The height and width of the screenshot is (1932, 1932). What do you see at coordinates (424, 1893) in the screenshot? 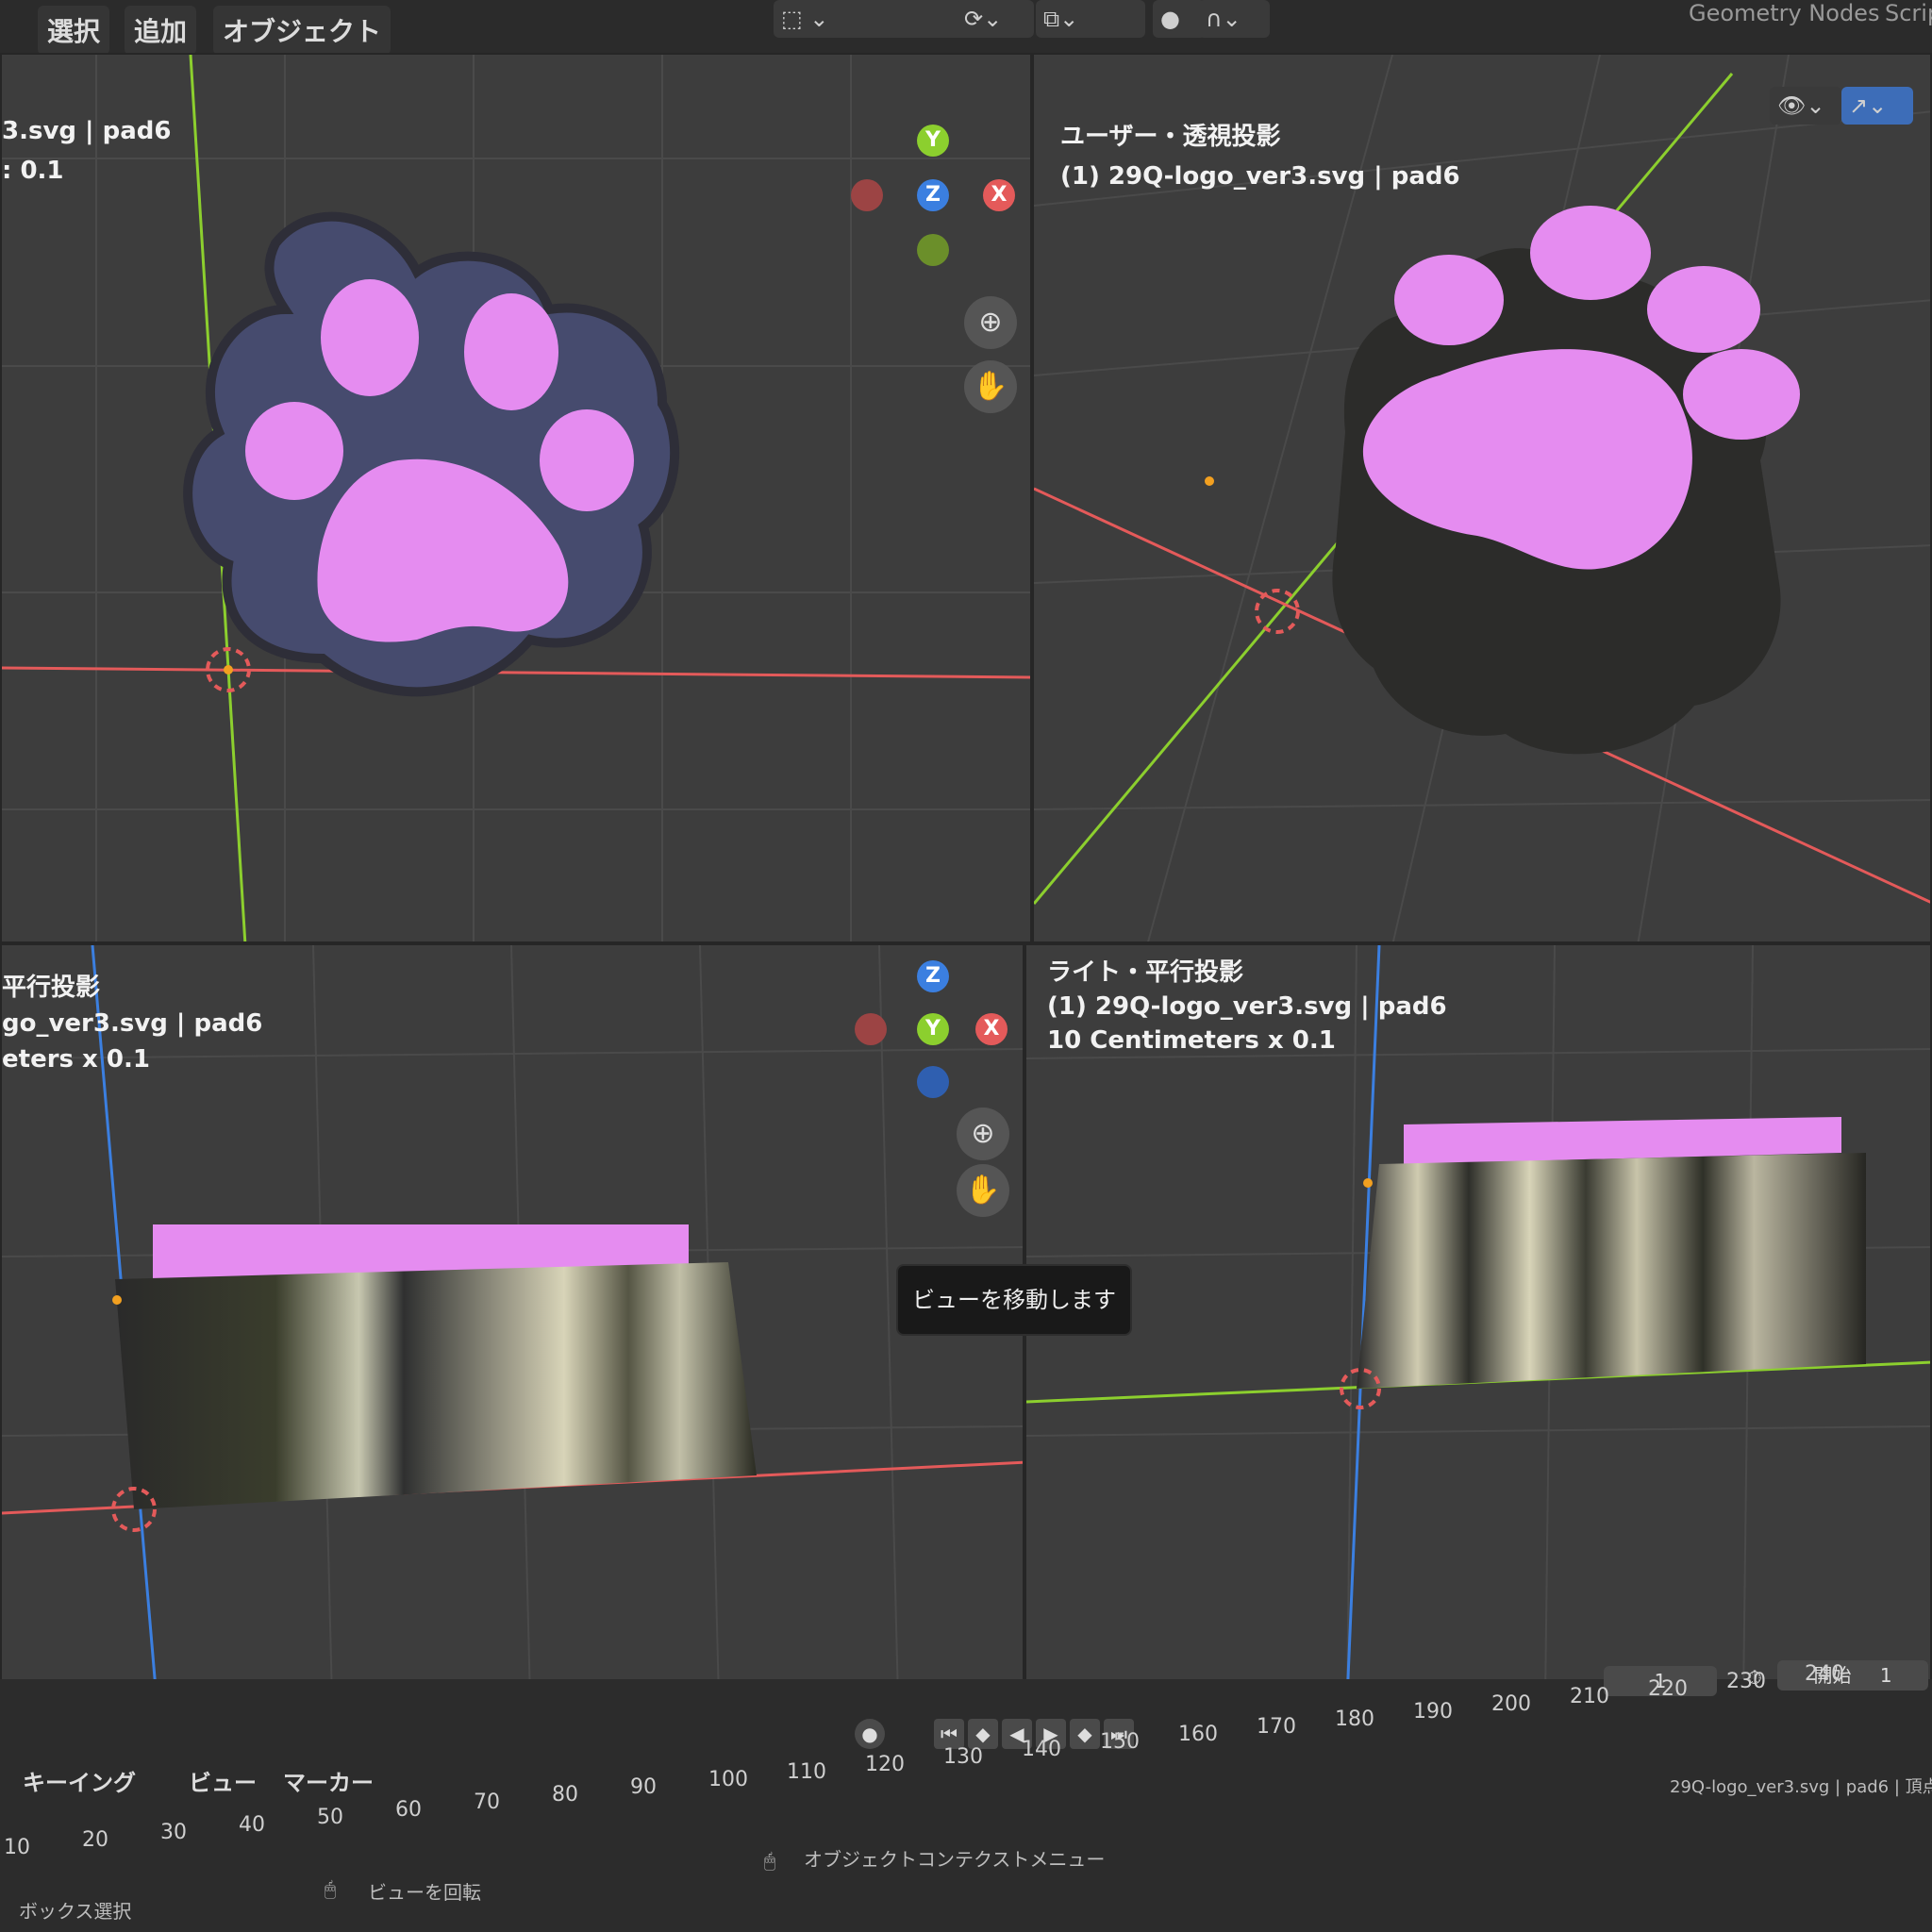
I see `status-rotate-view: ビューを回転` at bounding box center [424, 1893].